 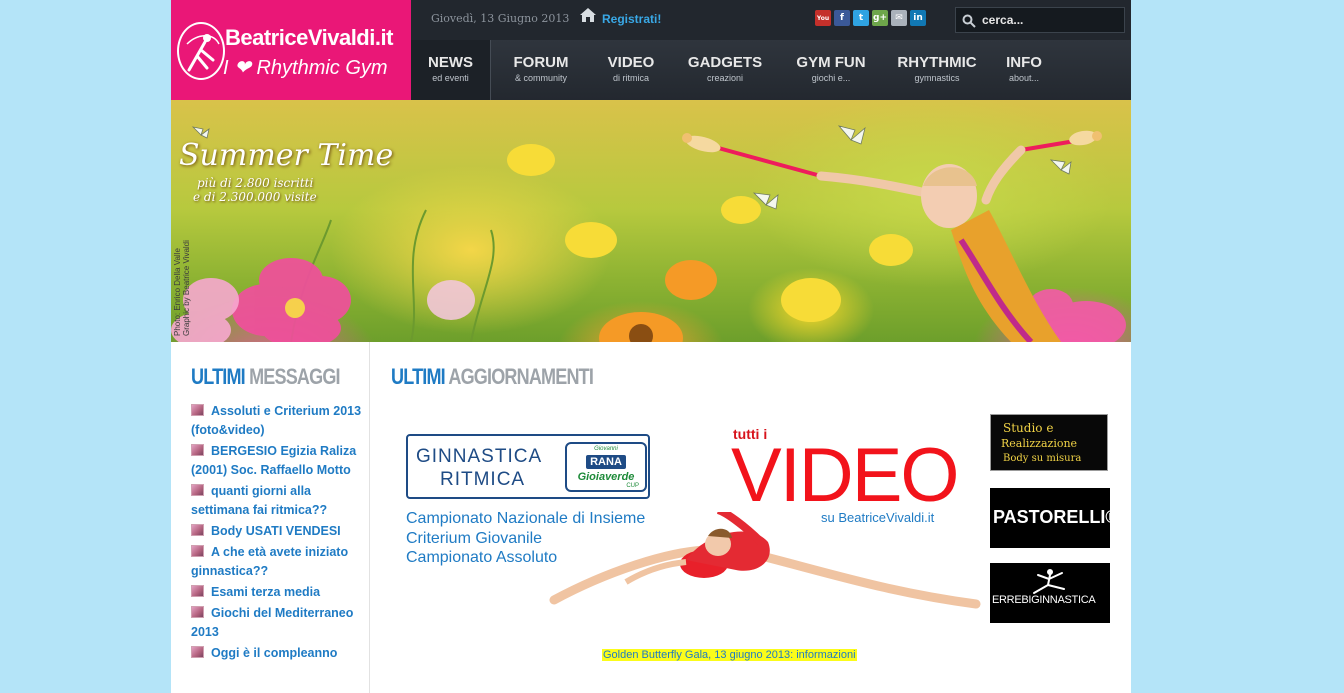 What do you see at coordinates (255, 197) in the screenshot?
I see `banner-stats-visits: e di 2.300.000 visite` at bounding box center [255, 197].